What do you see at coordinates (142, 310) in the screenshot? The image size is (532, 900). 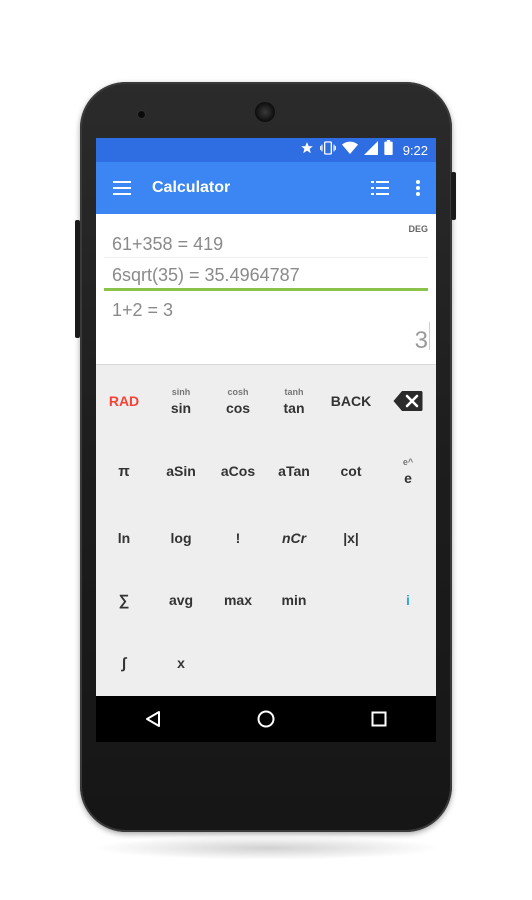 I see `expression-input: 1+2 = 3` at bounding box center [142, 310].